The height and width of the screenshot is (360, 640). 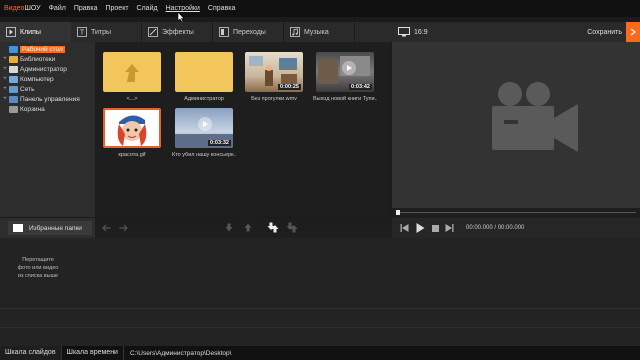 I want to click on drop-hint-line: фото или видео, so click(x=38, y=268).